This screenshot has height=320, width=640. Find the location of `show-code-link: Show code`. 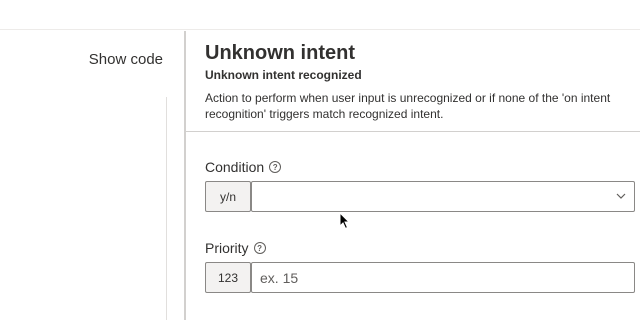

show-code-link: Show code is located at coordinates (126, 59).